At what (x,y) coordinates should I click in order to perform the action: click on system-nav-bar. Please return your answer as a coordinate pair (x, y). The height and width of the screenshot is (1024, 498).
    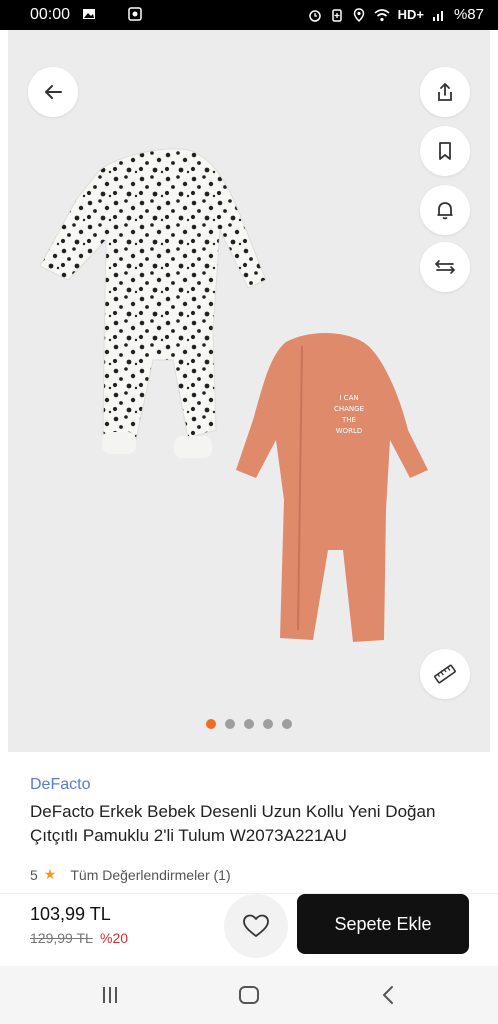
    Looking at the image, I should click on (249, 995).